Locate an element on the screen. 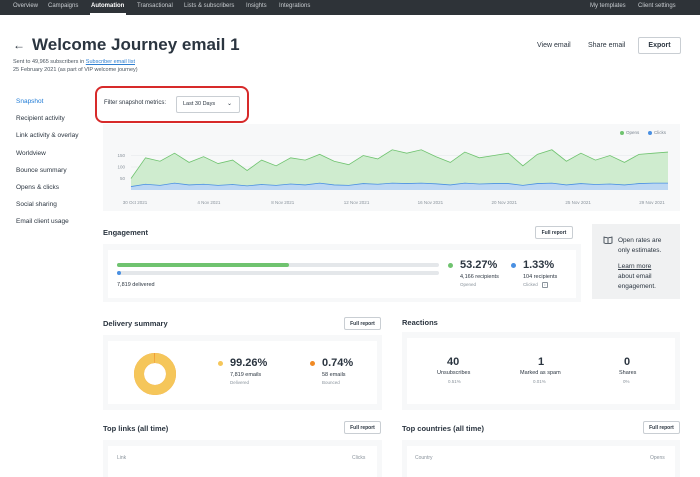  legend-clicks-label: Clicks is located at coordinates (660, 132).